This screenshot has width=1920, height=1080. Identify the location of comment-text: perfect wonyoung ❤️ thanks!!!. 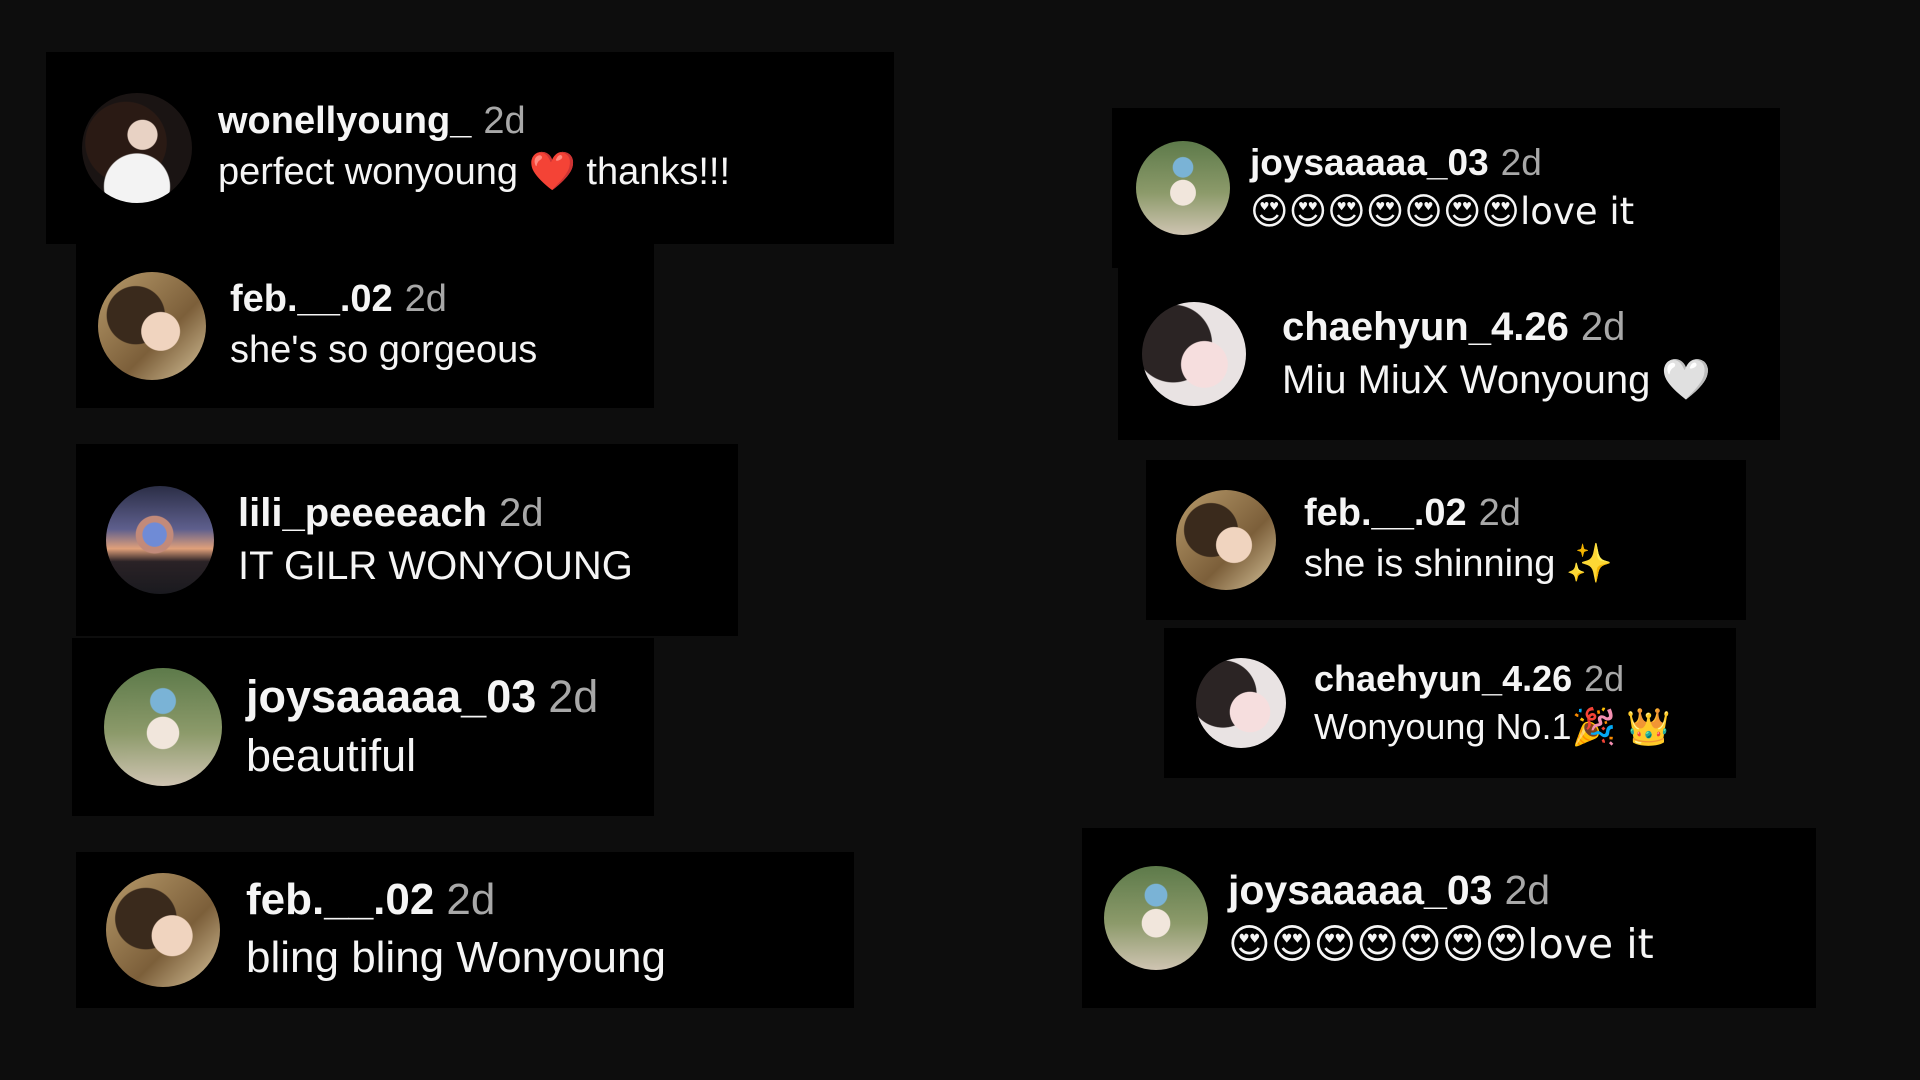
(474, 172).